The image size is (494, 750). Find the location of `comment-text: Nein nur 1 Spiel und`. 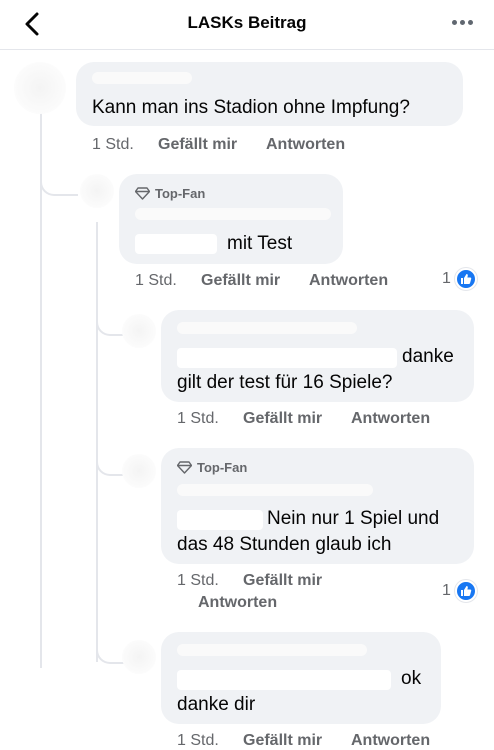

comment-text: Nein nur 1 Spiel und is located at coordinates (353, 518).